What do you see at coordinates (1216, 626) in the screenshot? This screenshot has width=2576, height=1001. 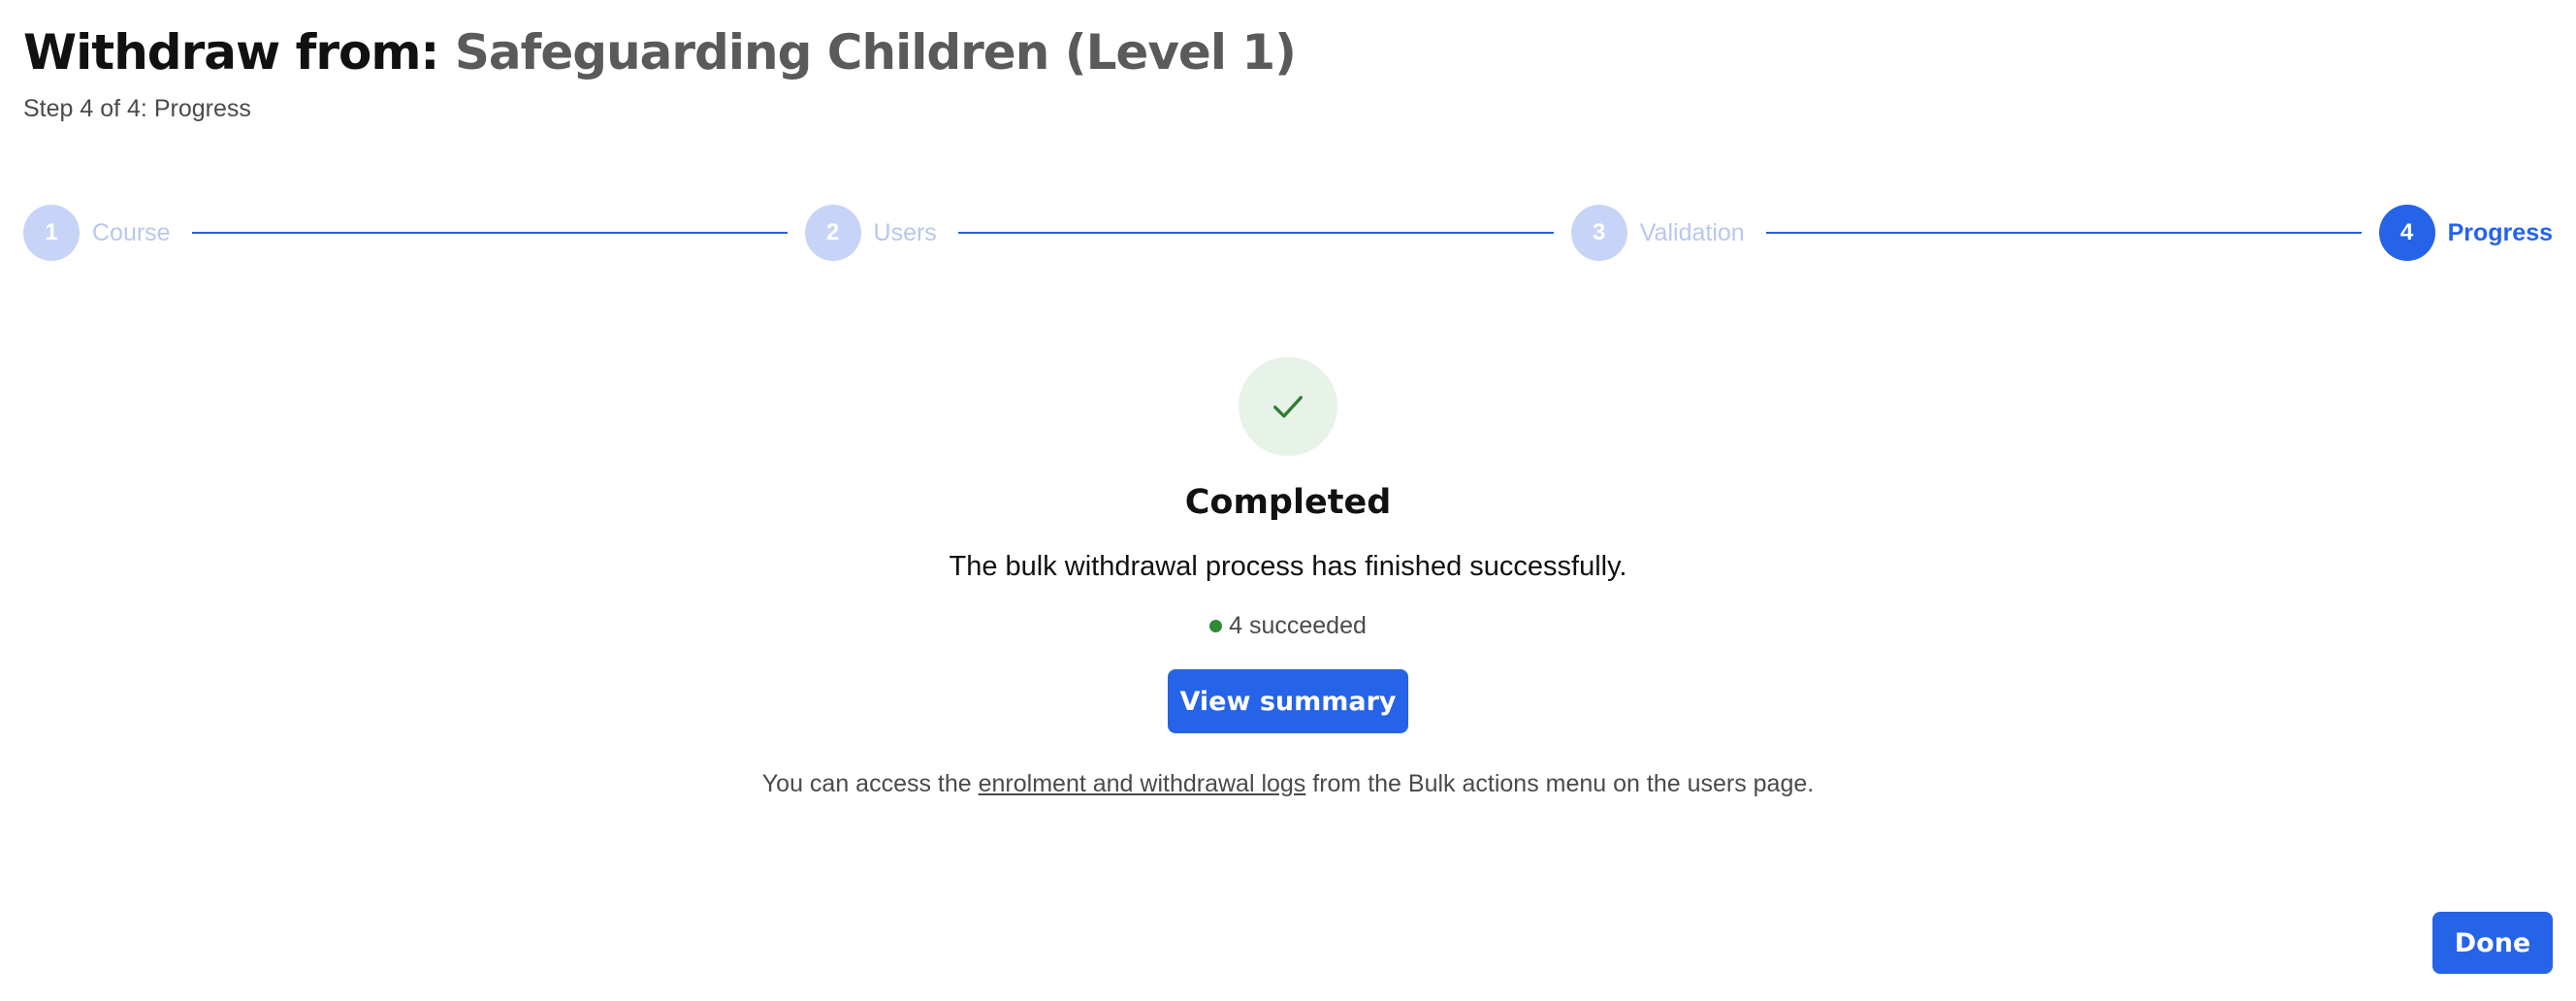 I see `success-dot-icon` at bounding box center [1216, 626].